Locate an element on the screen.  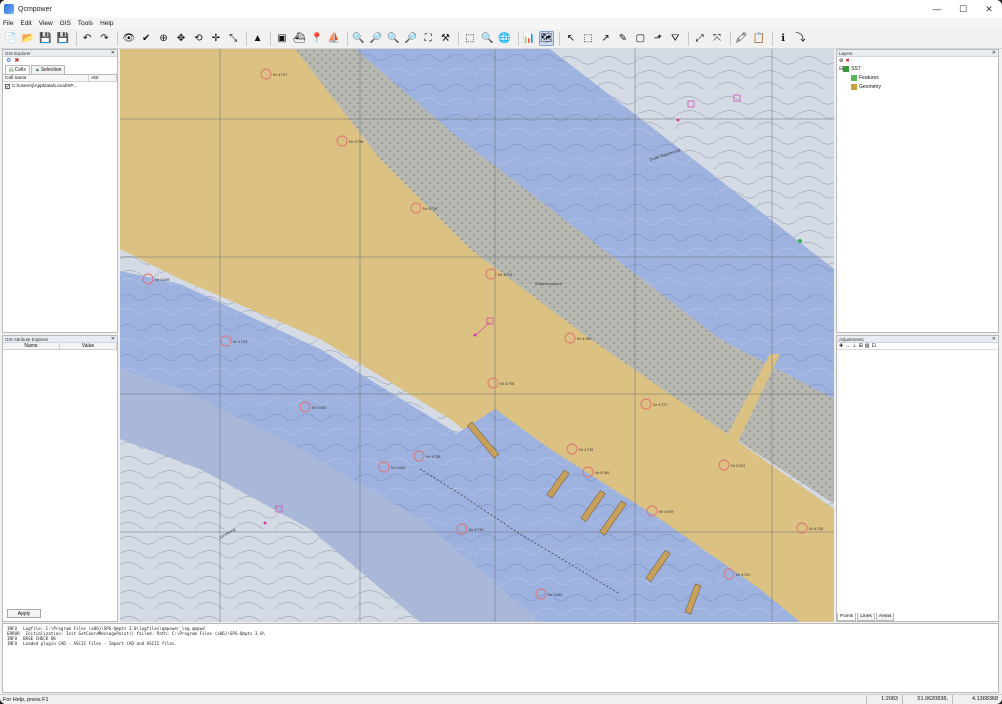
log-type: INFO is located at coordinates (12, 643).